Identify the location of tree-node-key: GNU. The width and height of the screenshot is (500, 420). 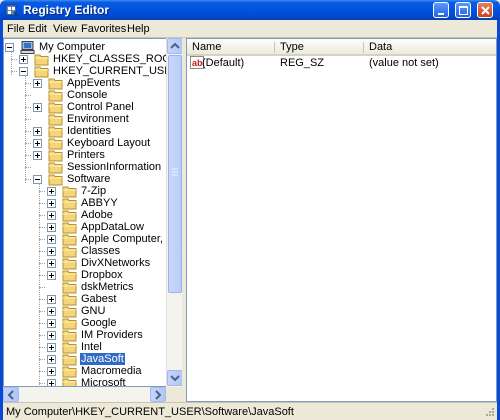
(84, 311).